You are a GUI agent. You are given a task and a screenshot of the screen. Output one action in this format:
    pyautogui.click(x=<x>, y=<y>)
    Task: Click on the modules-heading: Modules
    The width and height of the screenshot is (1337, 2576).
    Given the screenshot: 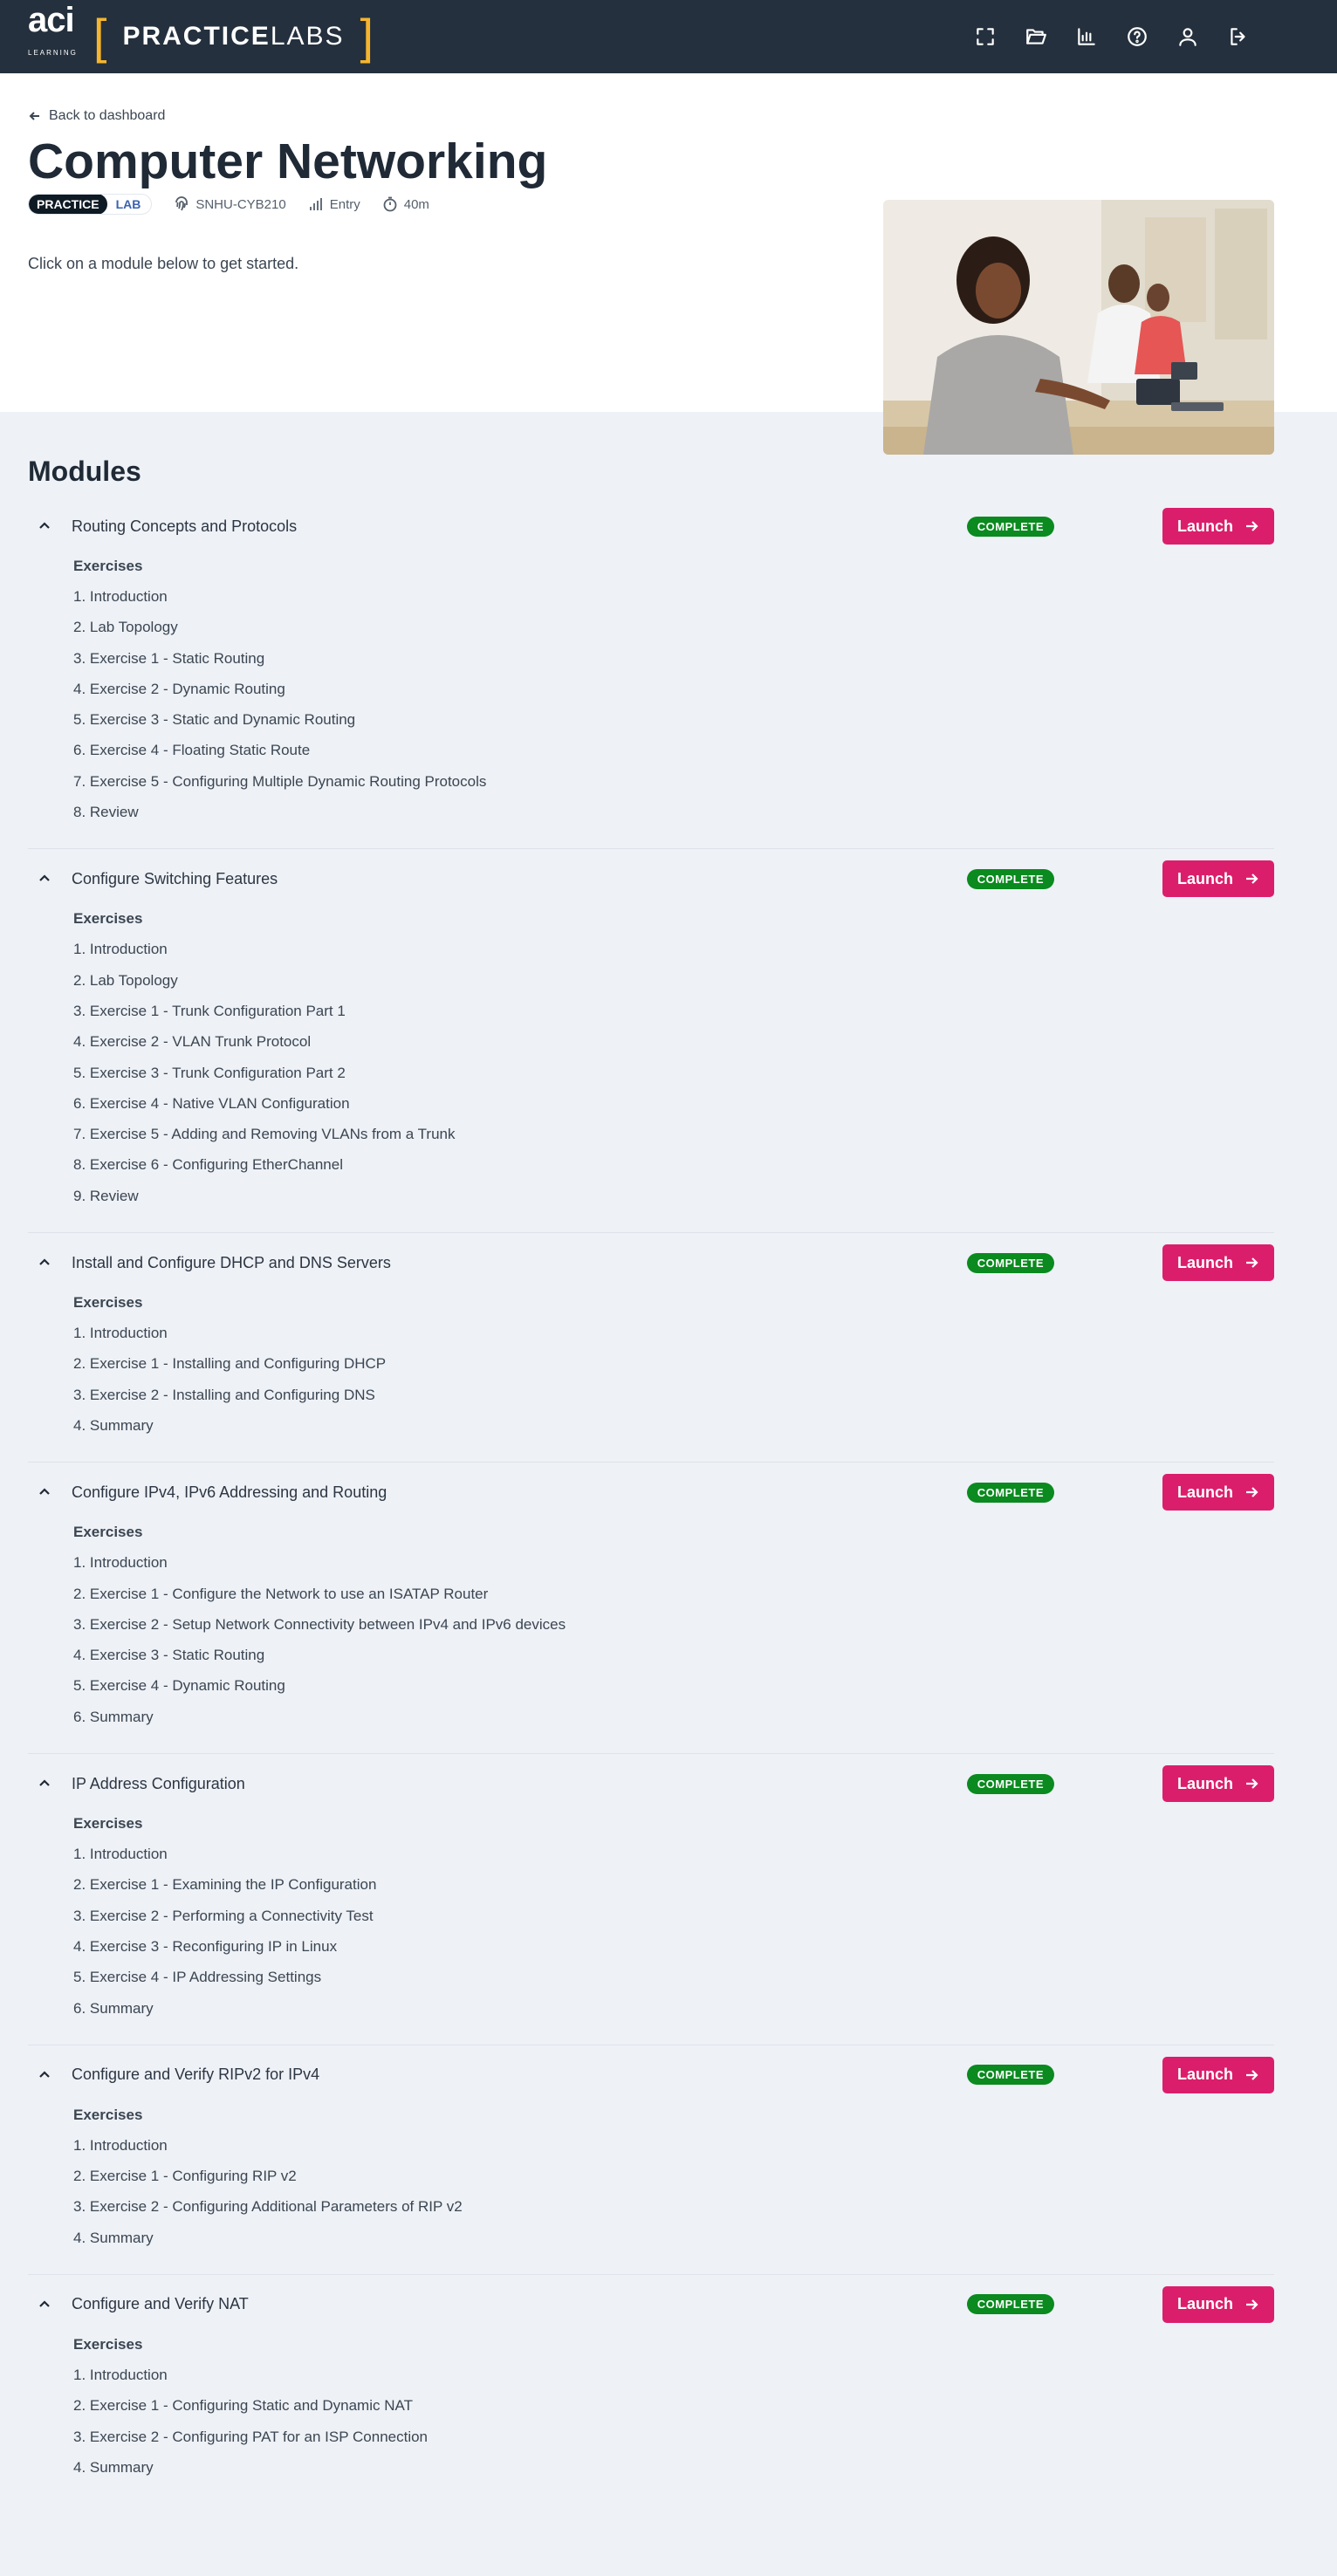 What is the action you would take?
    pyautogui.click(x=84, y=472)
    